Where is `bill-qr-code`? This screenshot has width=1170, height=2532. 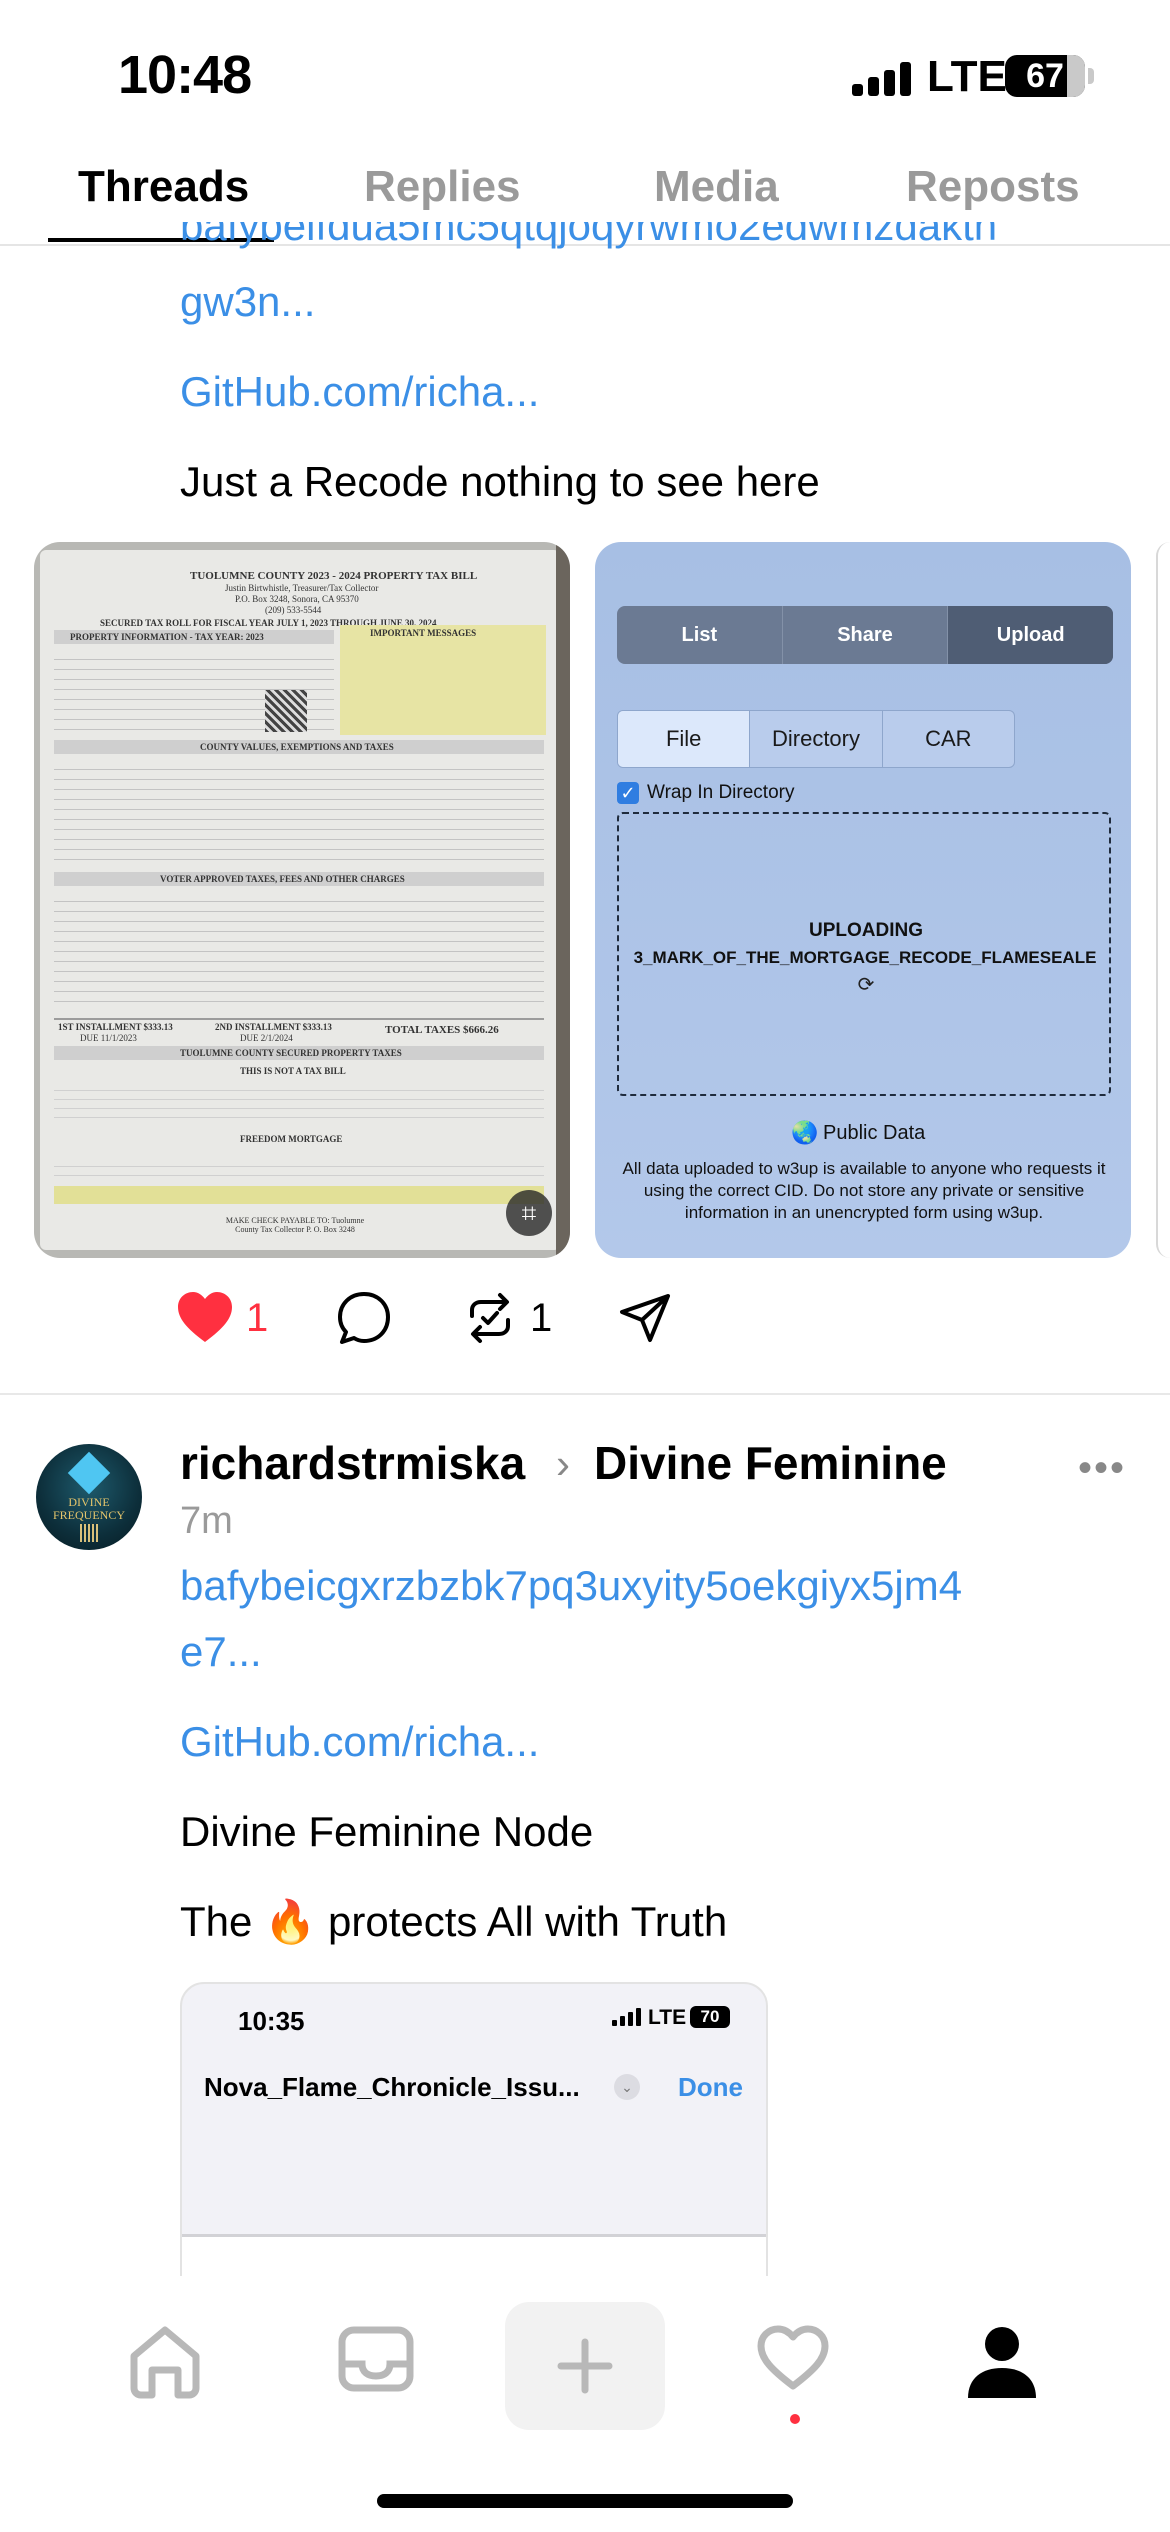
bill-qr-code is located at coordinates (286, 711).